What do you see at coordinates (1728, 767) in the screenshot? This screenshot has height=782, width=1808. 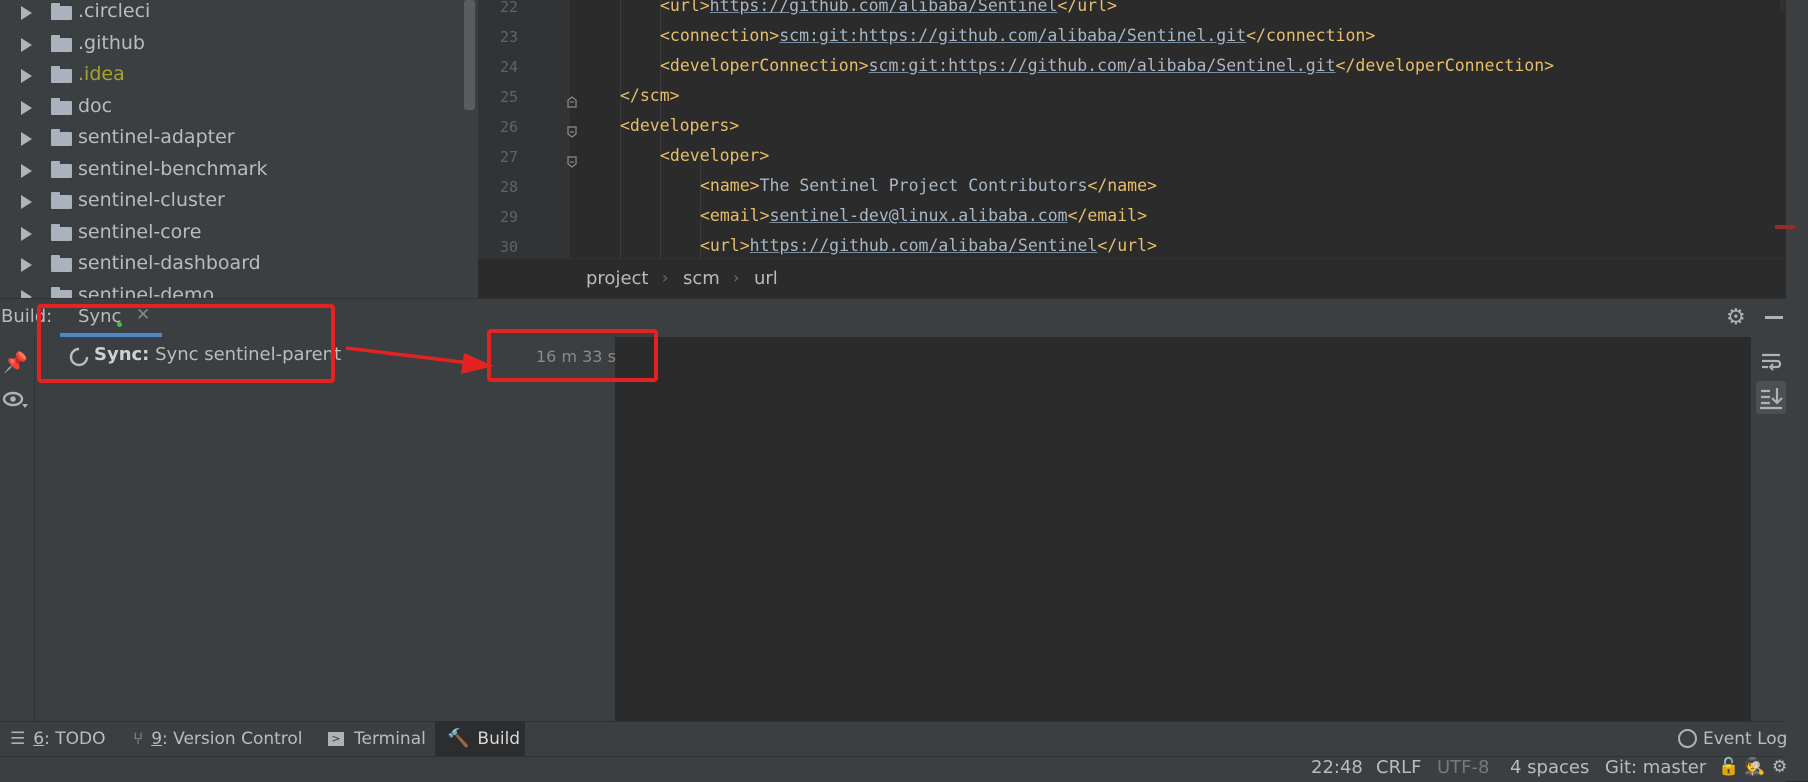 I see `lock-icon: 🔓` at bounding box center [1728, 767].